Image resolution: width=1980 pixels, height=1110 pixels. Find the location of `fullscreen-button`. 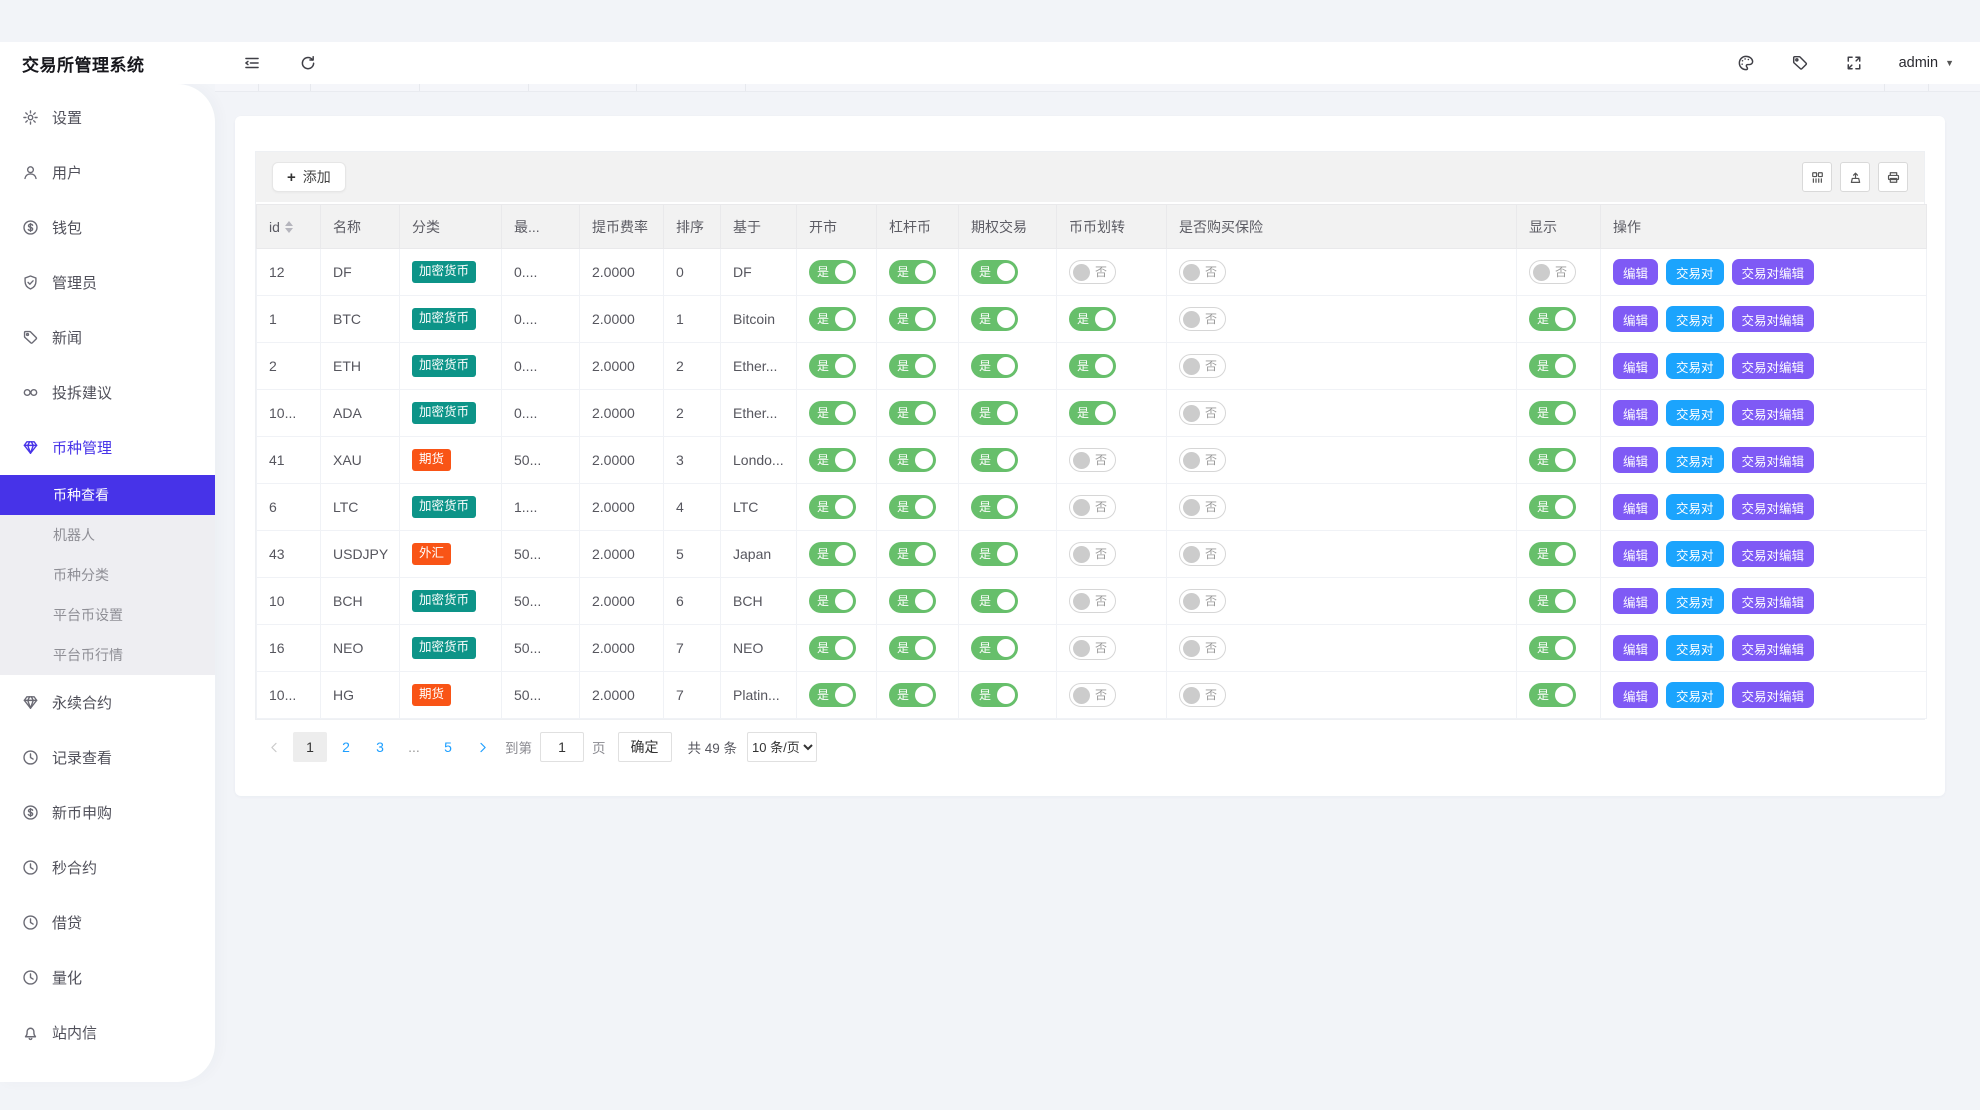

fullscreen-button is located at coordinates (1854, 63).